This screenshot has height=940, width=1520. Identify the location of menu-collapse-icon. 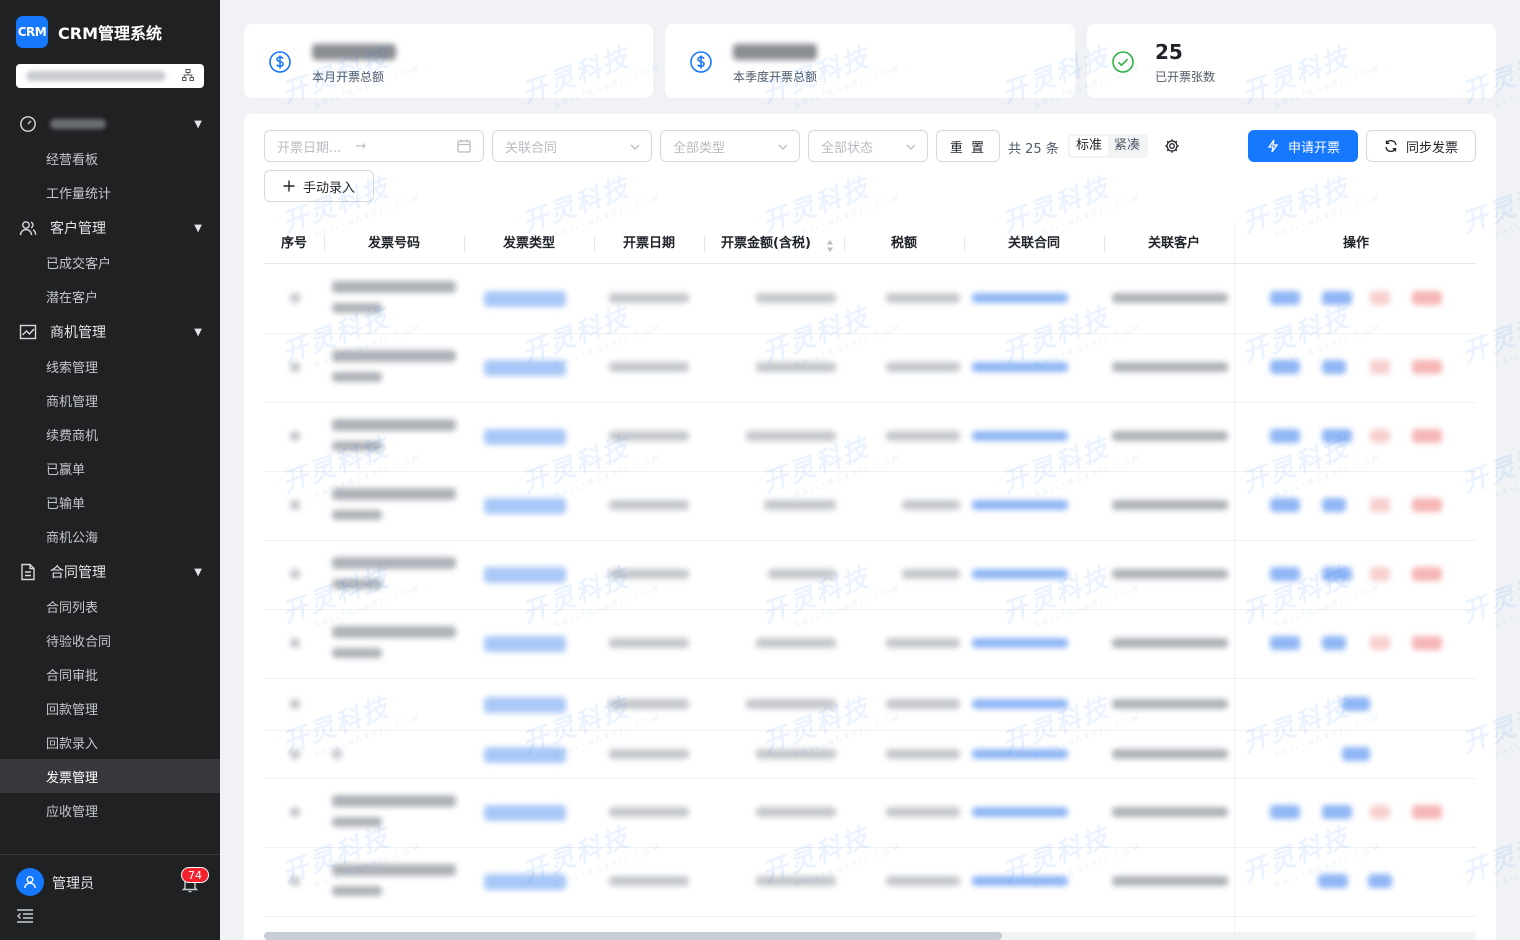
(25, 918).